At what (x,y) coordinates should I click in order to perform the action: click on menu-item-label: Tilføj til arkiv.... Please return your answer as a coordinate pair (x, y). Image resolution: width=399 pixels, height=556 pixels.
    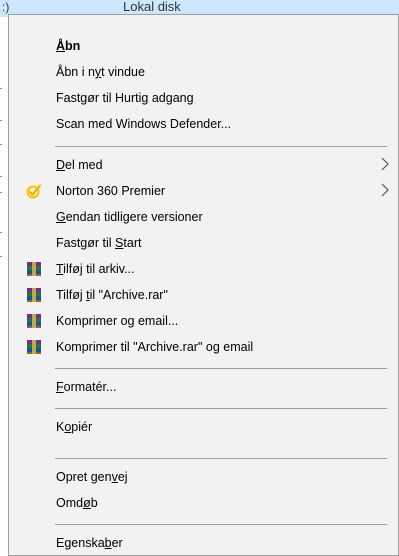
    Looking at the image, I should click on (95, 269).